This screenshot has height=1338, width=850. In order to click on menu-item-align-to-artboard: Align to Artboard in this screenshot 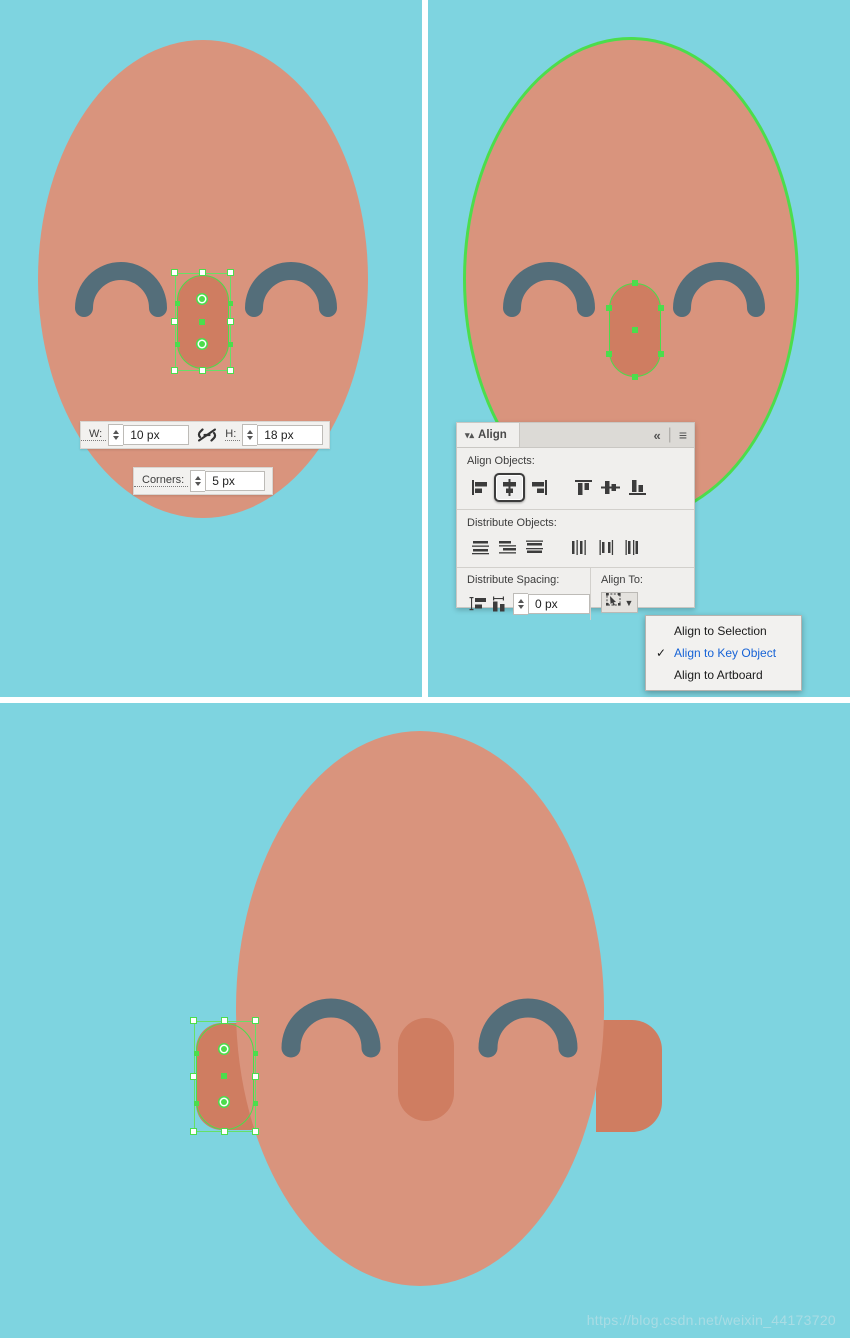, I will do `click(723, 675)`.